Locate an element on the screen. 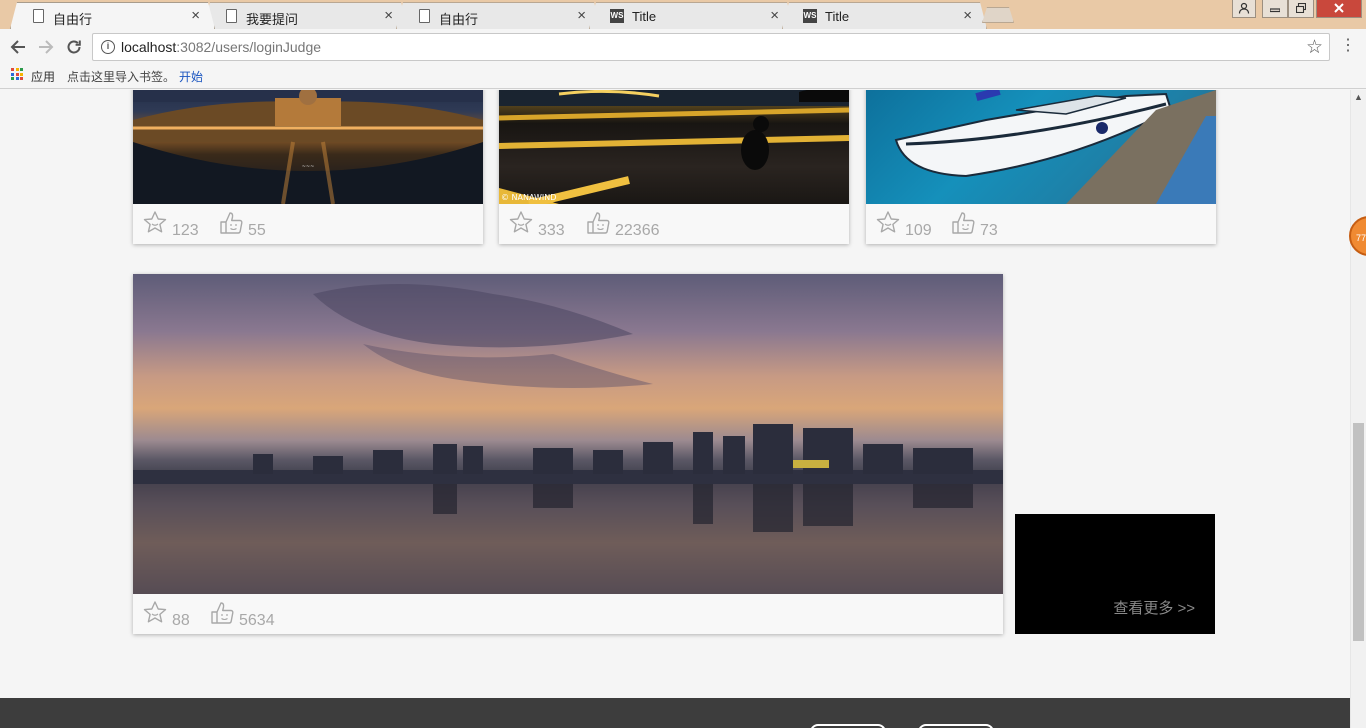 The width and height of the screenshot is (1366, 728). minimize-icon is located at coordinates (1275, 9).